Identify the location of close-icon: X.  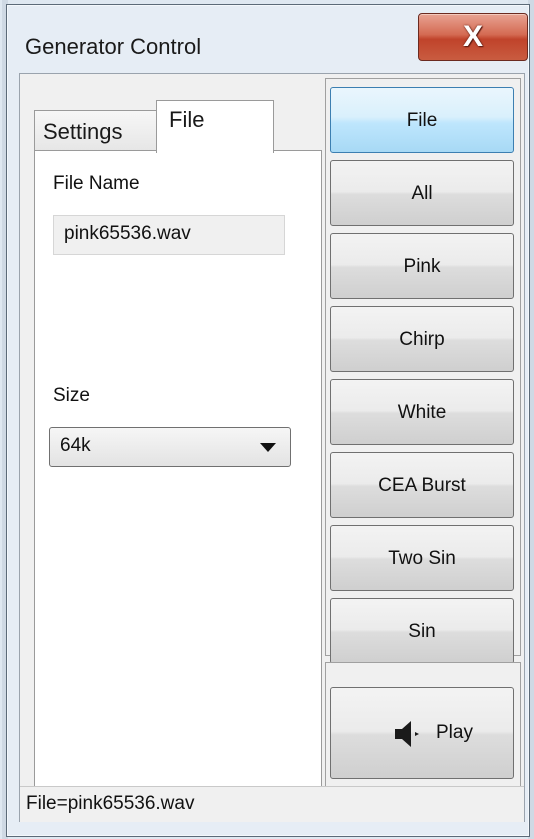
(472, 36).